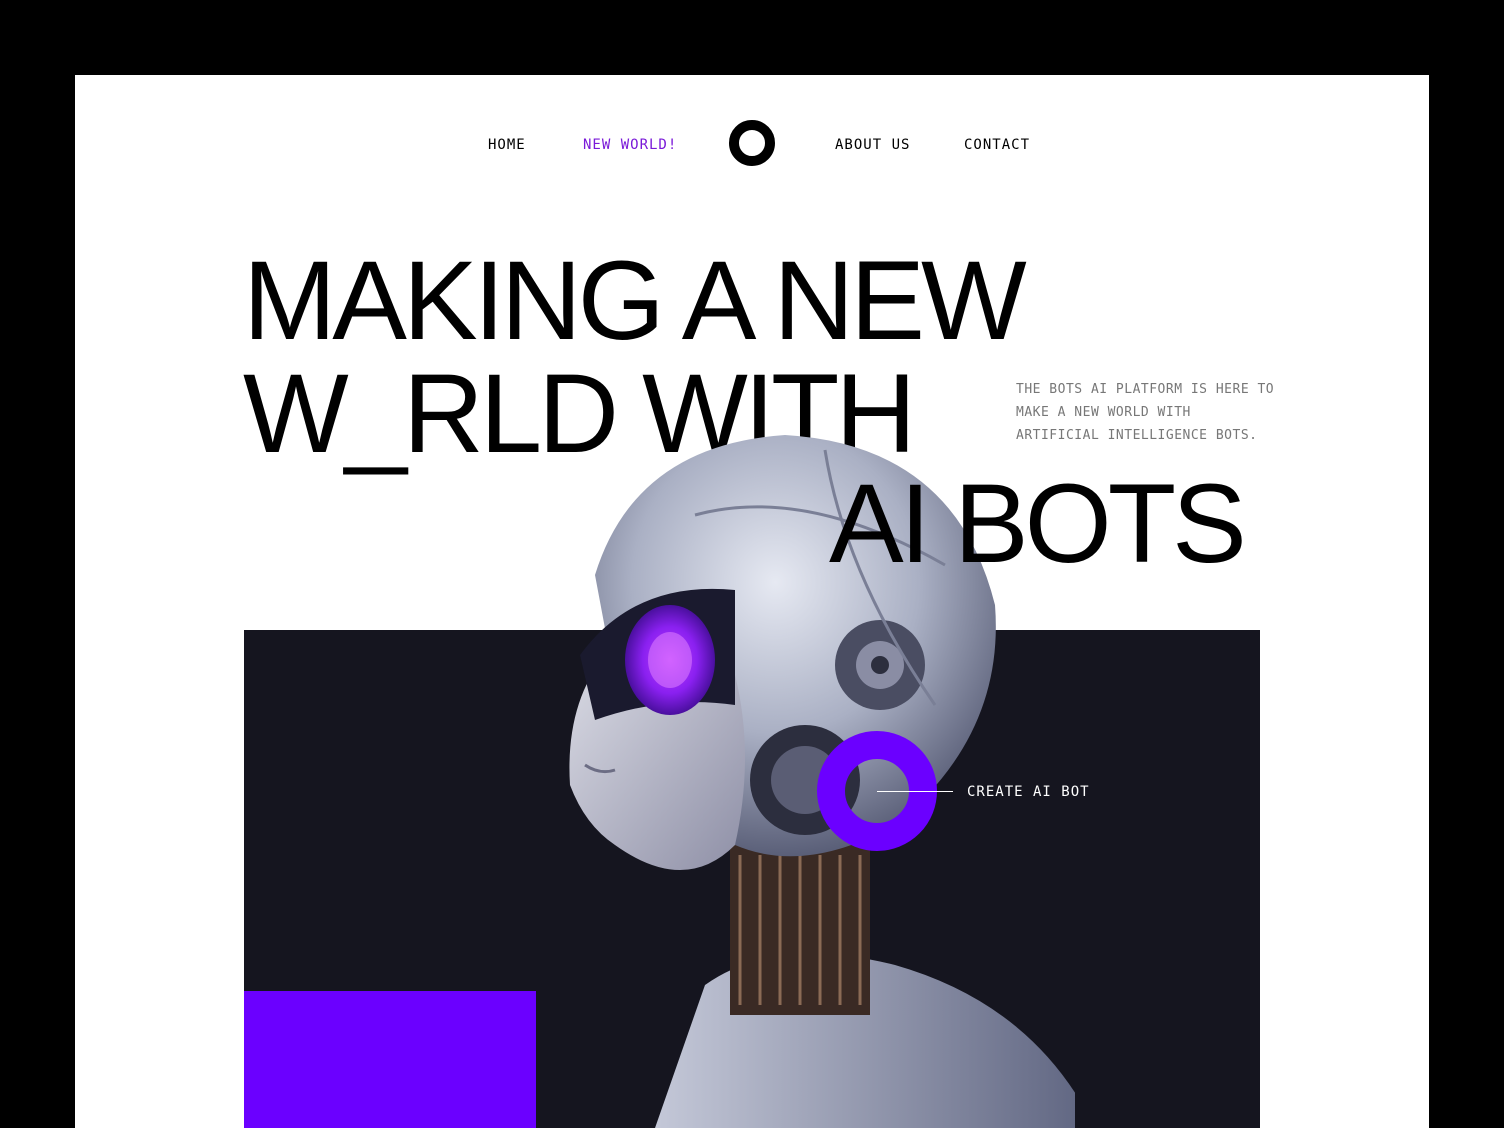 The image size is (1504, 1128). What do you see at coordinates (997, 145) in the screenshot?
I see `nav-contact: CONTACT` at bounding box center [997, 145].